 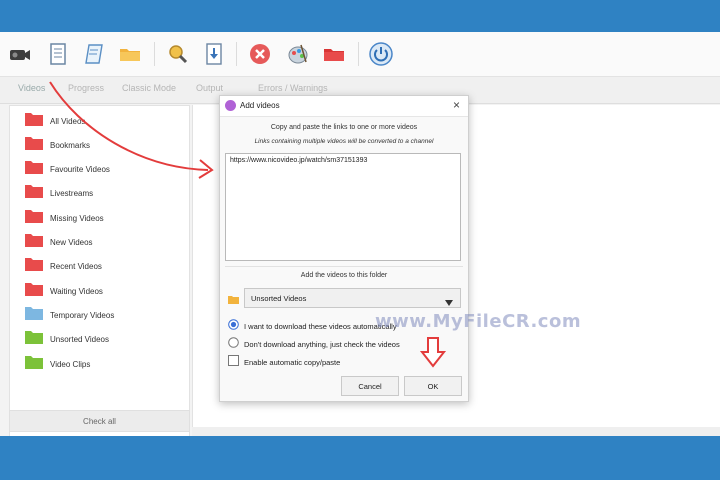 I want to click on down-arrow-annotation, so click(x=433, y=352).